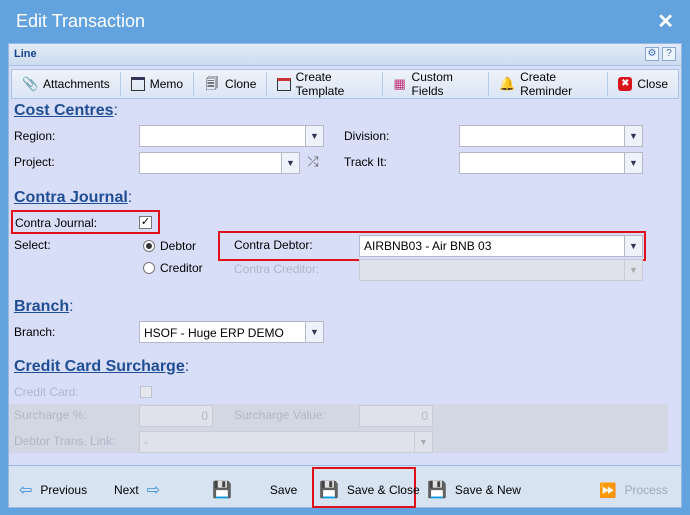 The image size is (690, 515). I want to click on window-close-icon: ✕, so click(665, 21).